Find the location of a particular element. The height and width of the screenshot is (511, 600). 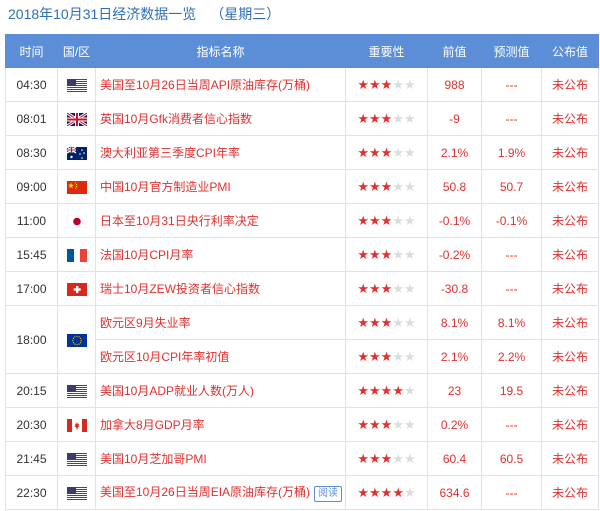

indicator-name: 中国10月官方制造业PMI is located at coordinates (165, 187).